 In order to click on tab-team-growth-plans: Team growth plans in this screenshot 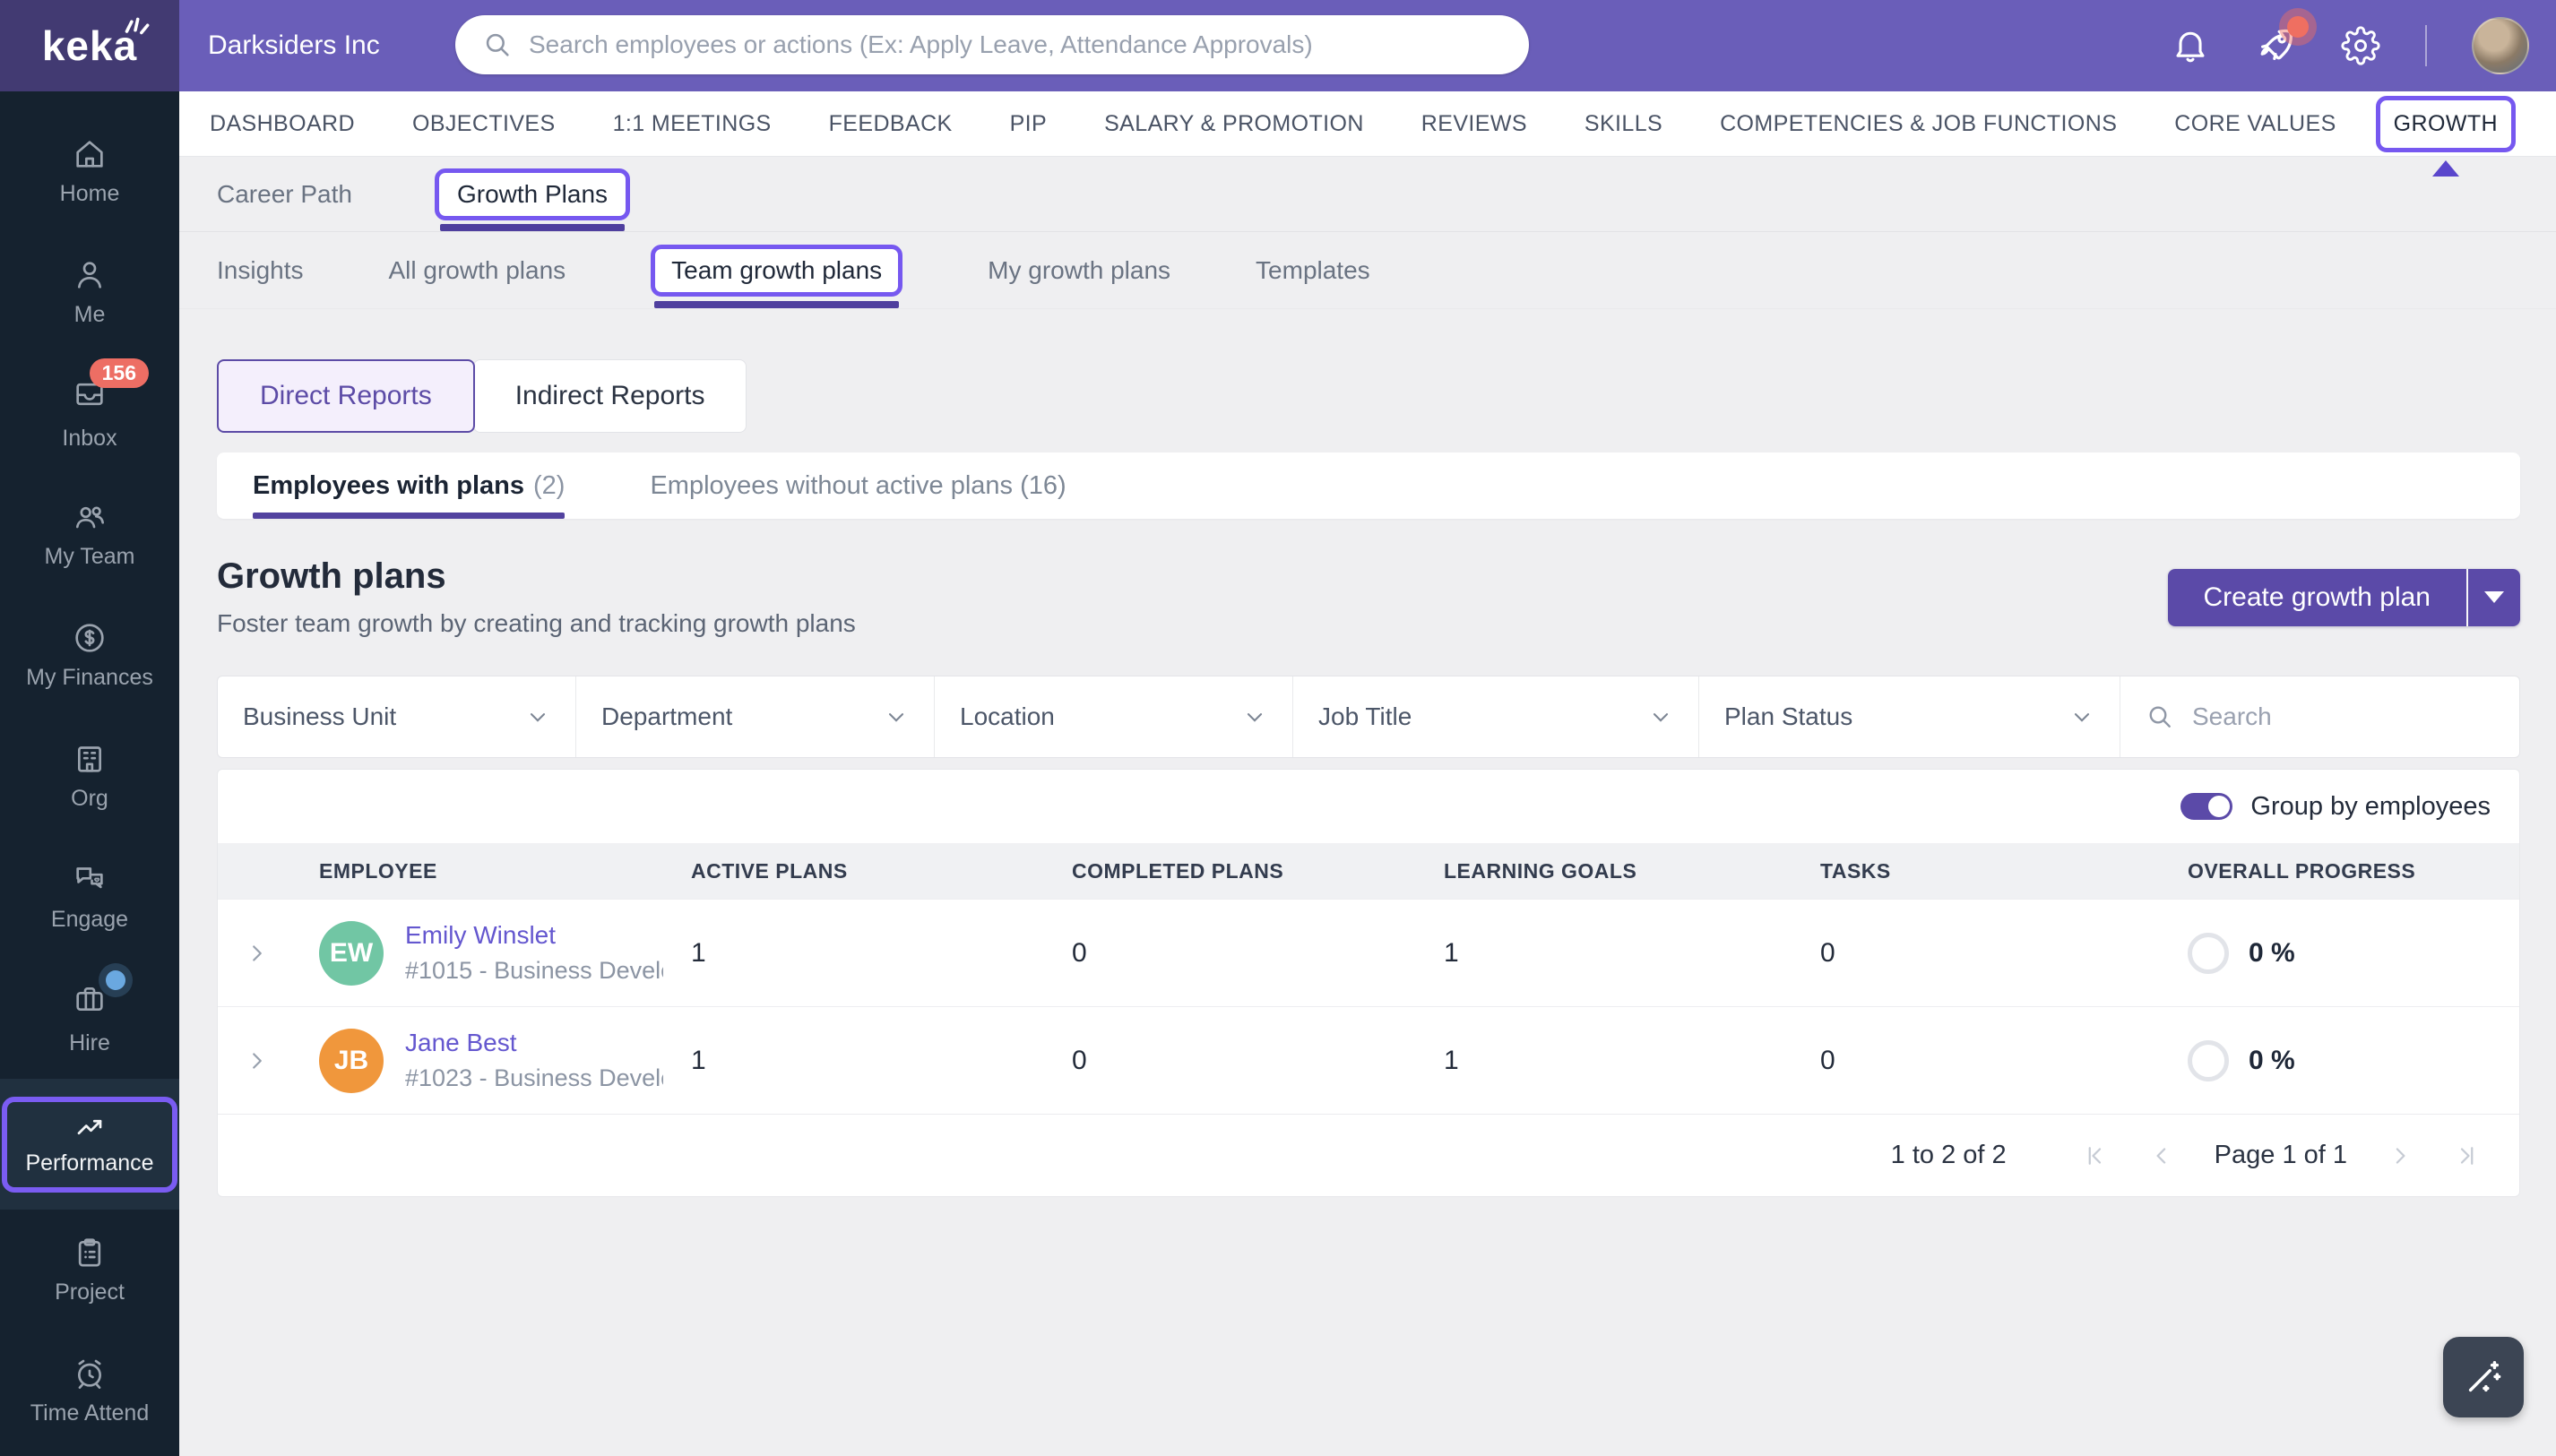, I will do `click(777, 270)`.